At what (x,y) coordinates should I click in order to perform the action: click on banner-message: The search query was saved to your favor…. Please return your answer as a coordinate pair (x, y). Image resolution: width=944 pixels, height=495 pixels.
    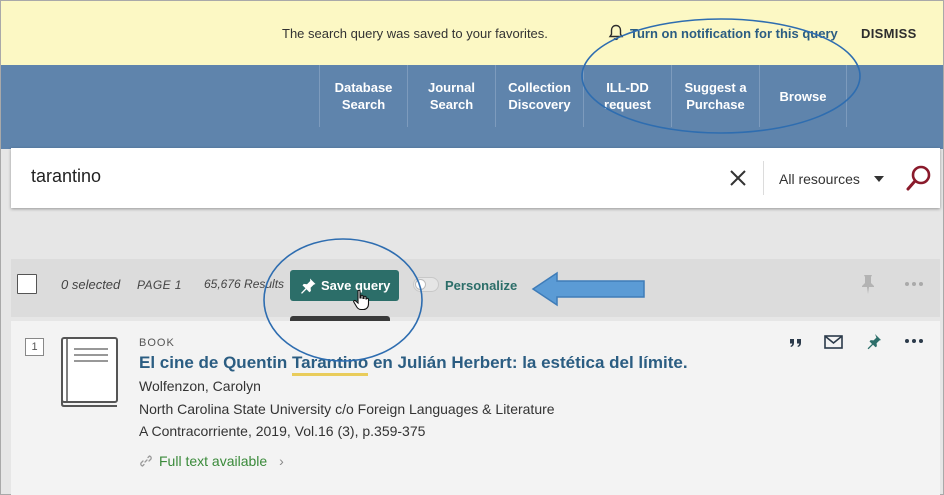
    Looking at the image, I should click on (415, 33).